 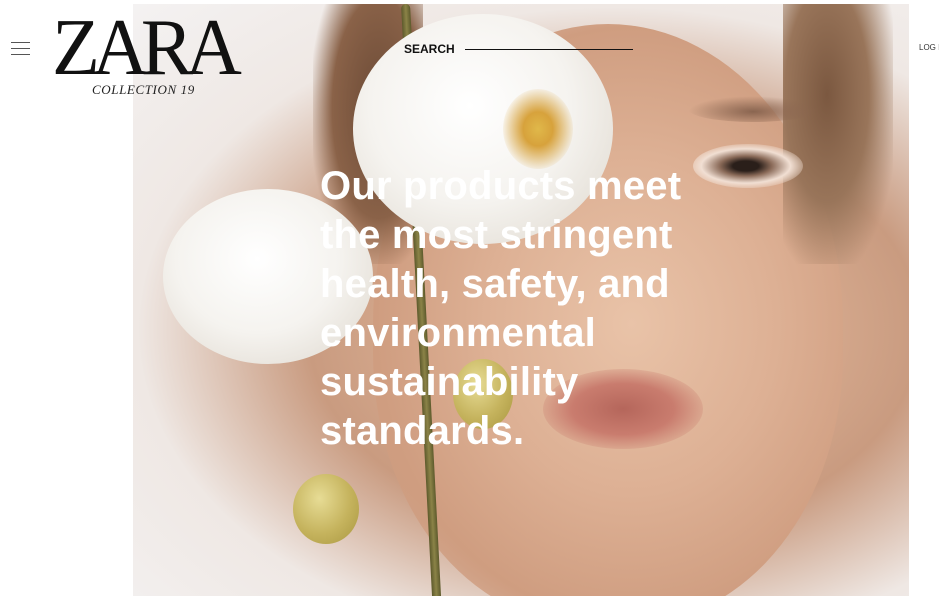 What do you see at coordinates (538, 129) in the screenshot?
I see `orchid-center` at bounding box center [538, 129].